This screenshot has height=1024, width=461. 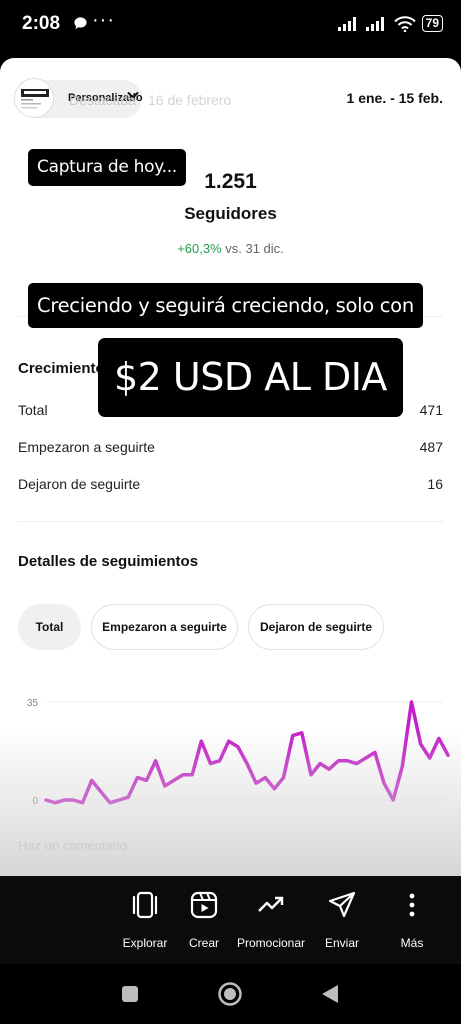 What do you see at coordinates (330, 994) in the screenshot?
I see `back-icon` at bounding box center [330, 994].